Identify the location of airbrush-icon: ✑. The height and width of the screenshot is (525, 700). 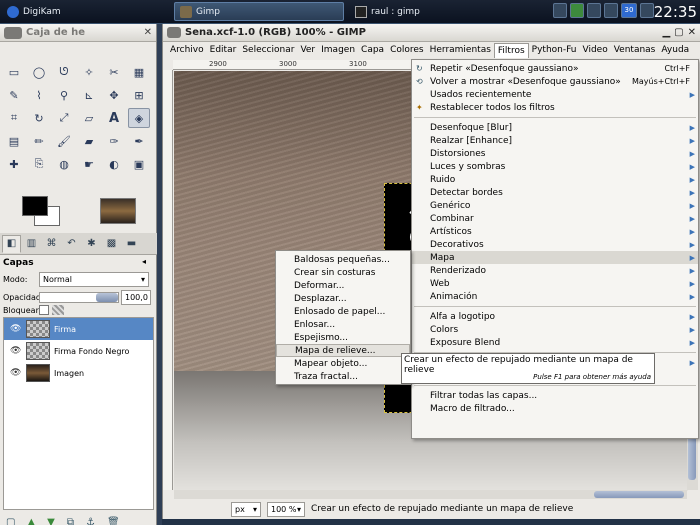
(114, 141).